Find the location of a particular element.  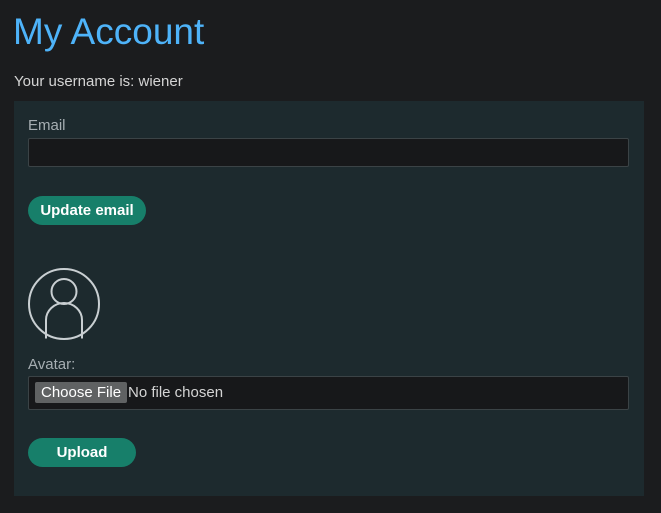

update-email-button: Update email is located at coordinates (87, 210).